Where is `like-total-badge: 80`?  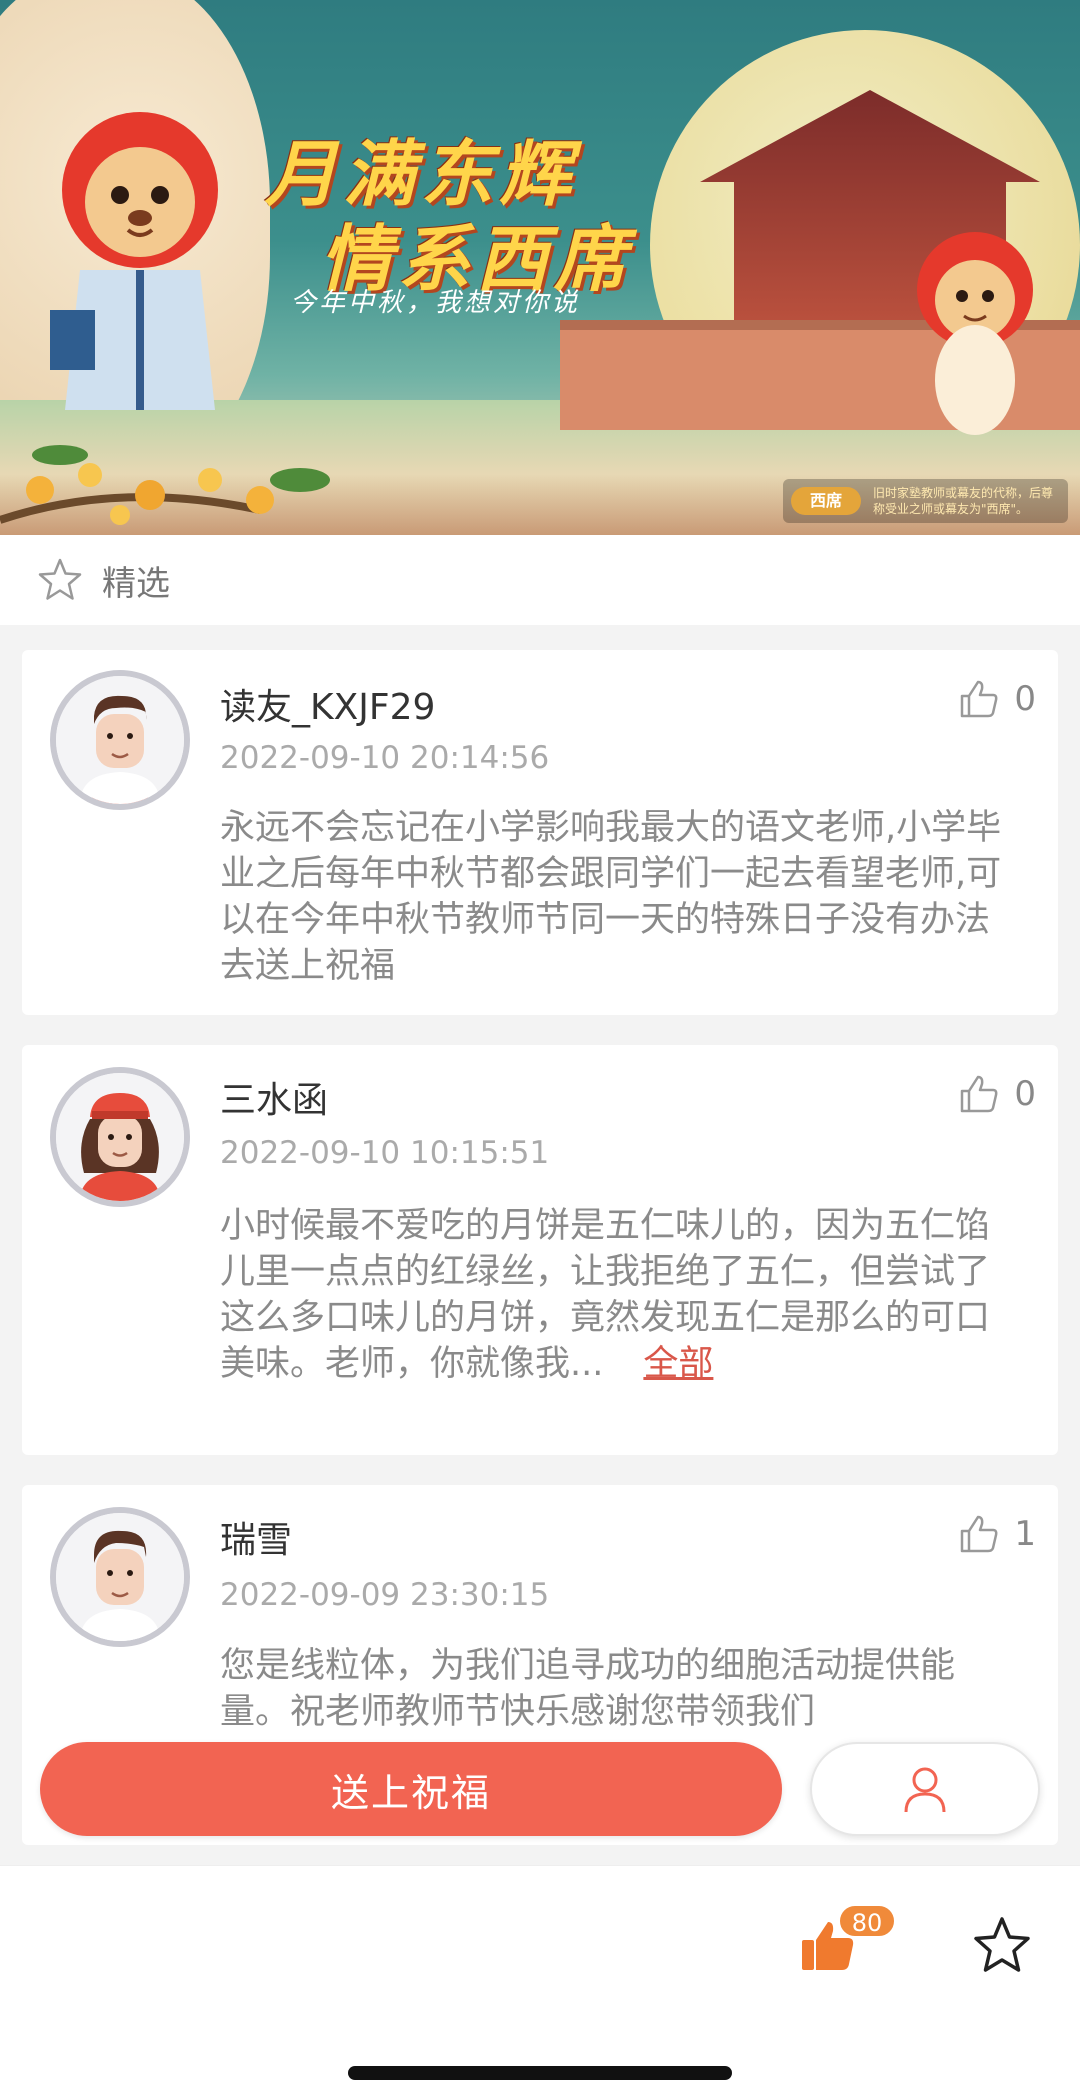
like-total-badge: 80 is located at coordinates (867, 1921).